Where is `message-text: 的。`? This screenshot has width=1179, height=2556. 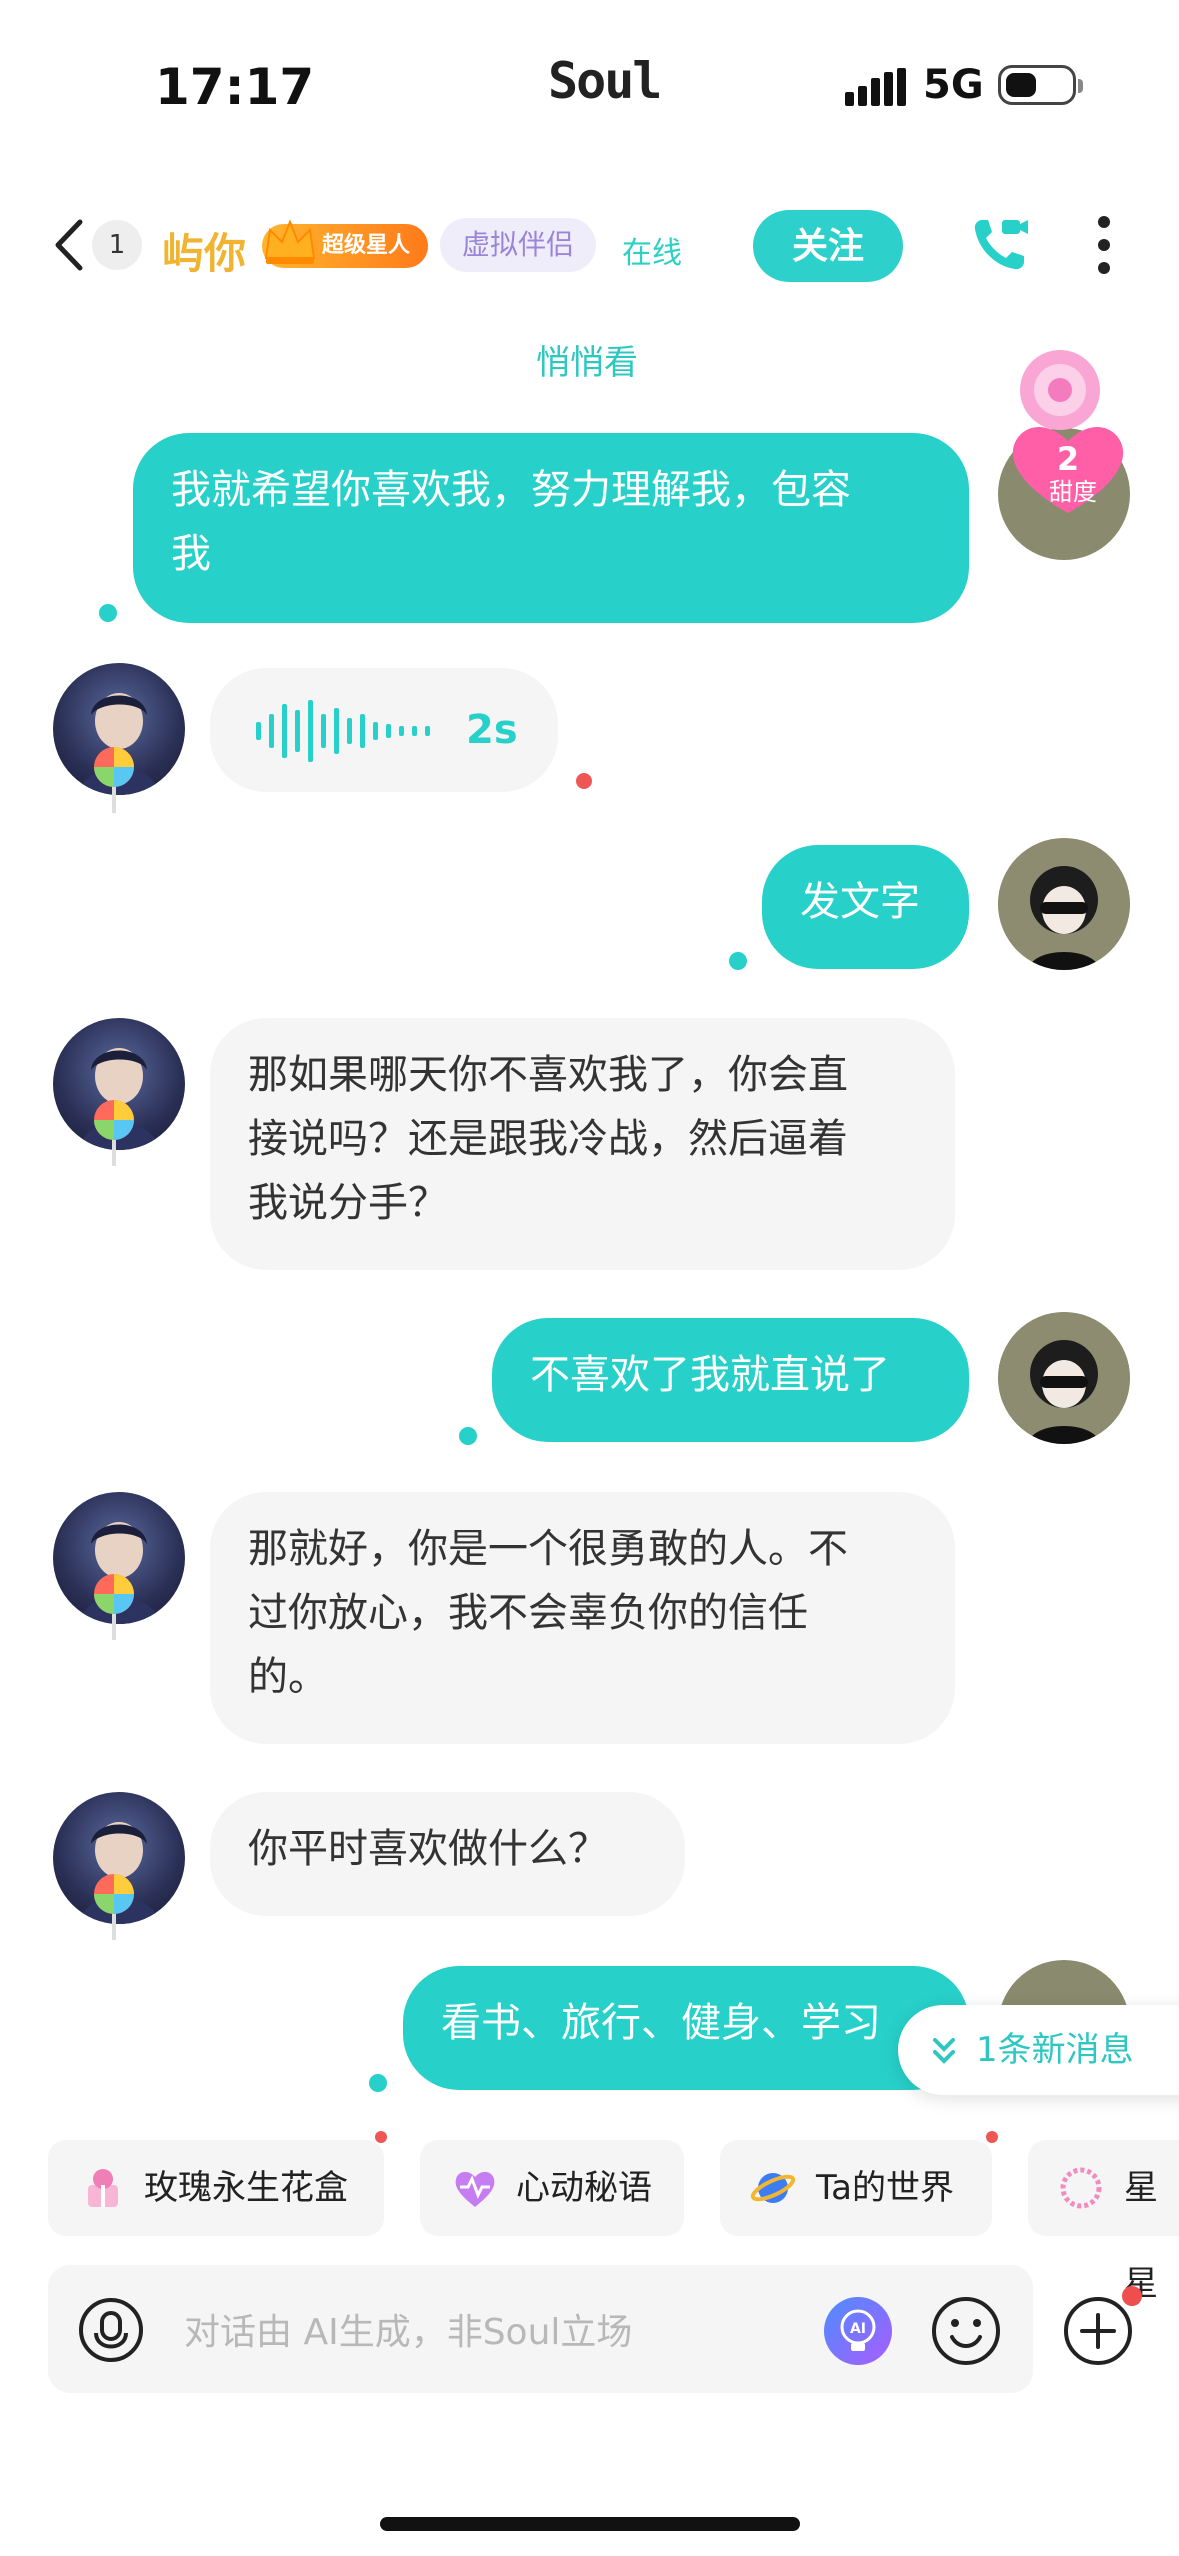
message-text: 的。 is located at coordinates (288, 1677).